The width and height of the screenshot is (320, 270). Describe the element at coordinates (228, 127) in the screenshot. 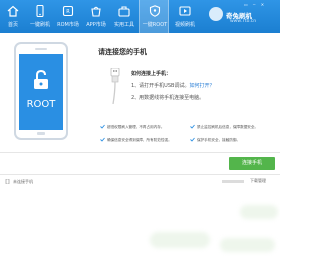

I see `feature-text: 禁止监控刷机后信息，保障数据安全。` at that location.